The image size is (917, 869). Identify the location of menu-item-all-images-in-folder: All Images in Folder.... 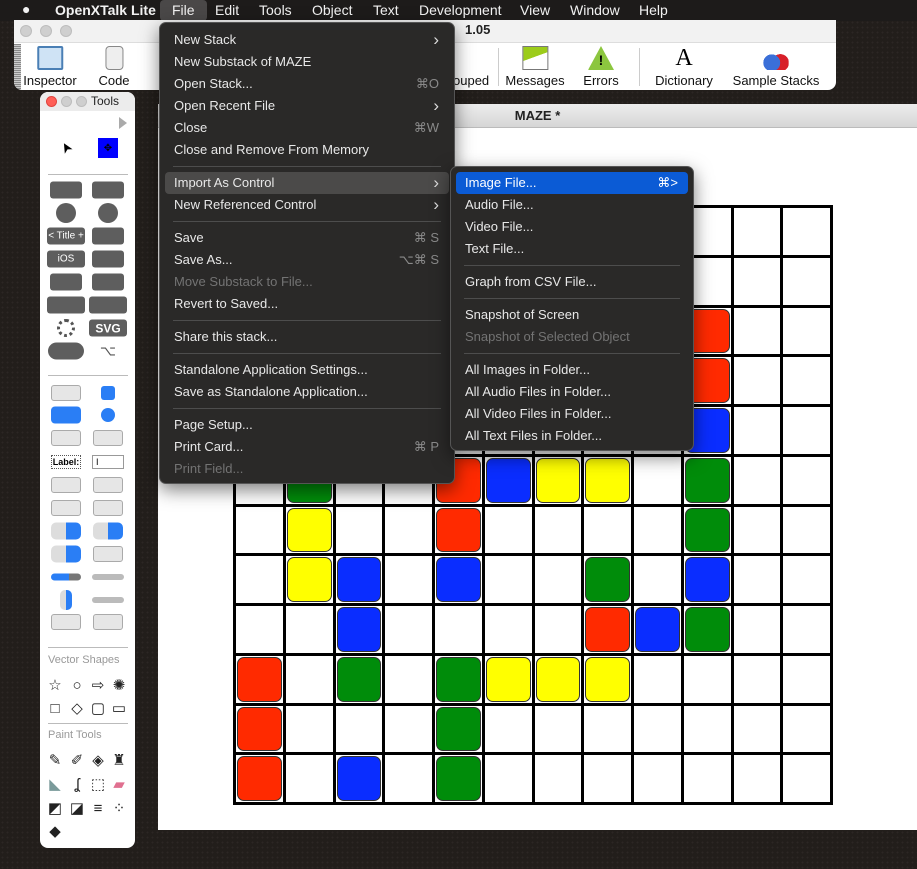
(572, 370).